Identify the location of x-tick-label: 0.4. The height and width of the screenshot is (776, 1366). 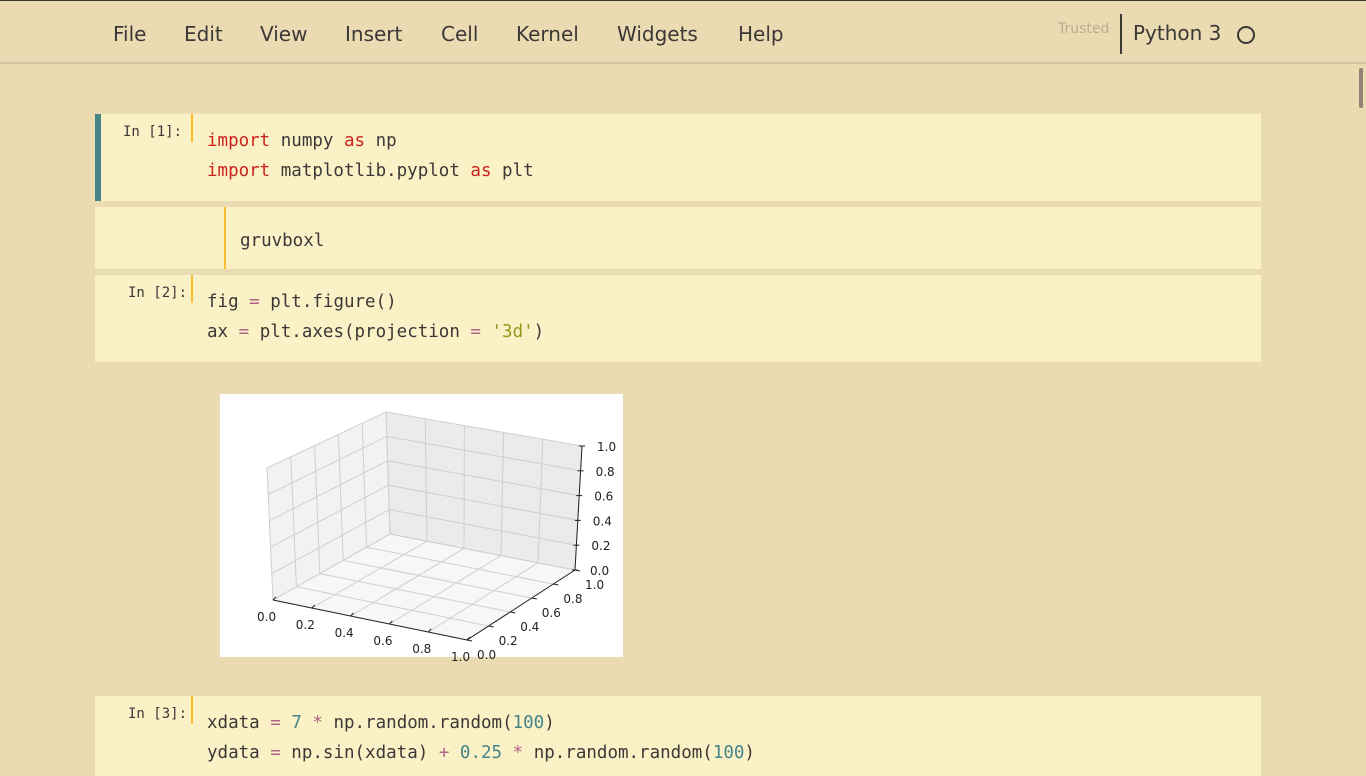
(344, 633).